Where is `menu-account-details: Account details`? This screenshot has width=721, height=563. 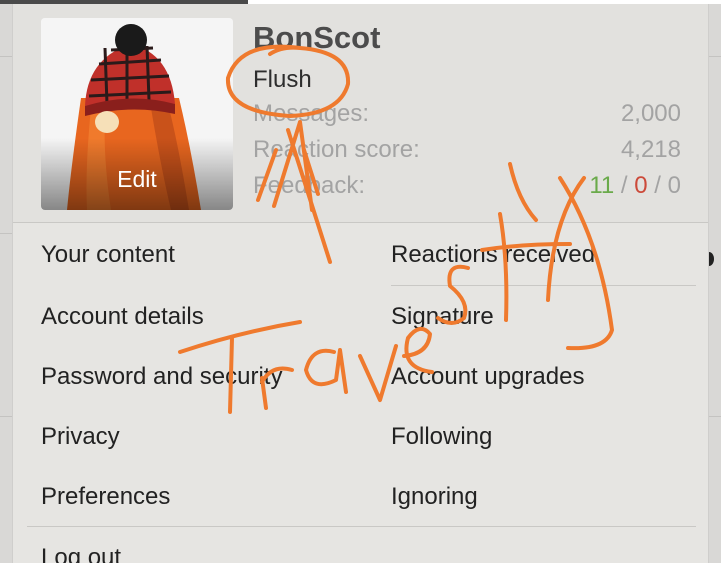 menu-account-details: Account details is located at coordinates (122, 317).